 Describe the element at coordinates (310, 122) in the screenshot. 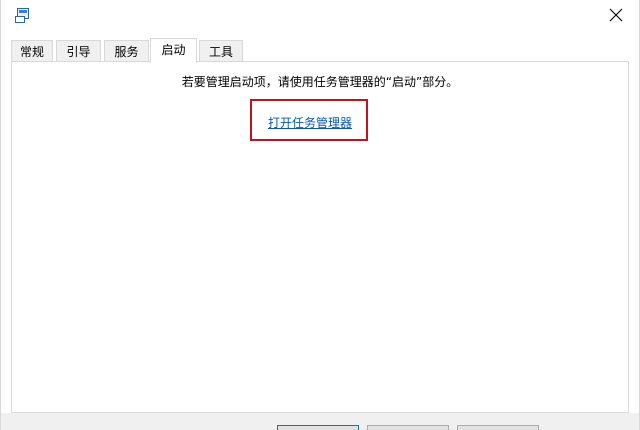

I see `open-task-manager-link: 打开任务管理器` at that location.